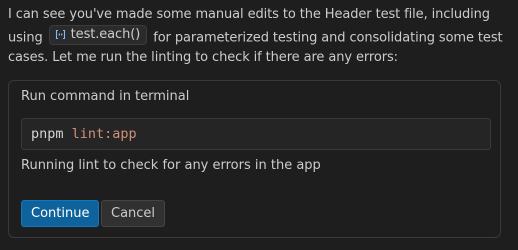 The width and height of the screenshot is (518, 250). What do you see at coordinates (104, 134) in the screenshot?
I see `command-argument: lint:app` at bounding box center [104, 134].